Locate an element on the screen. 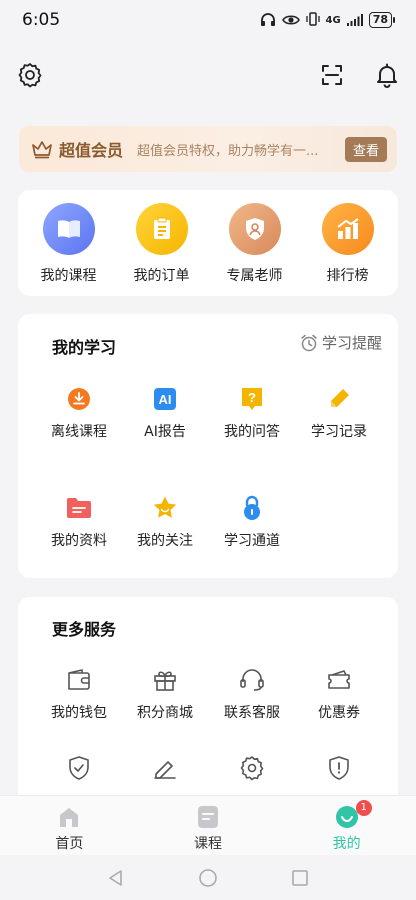 This screenshot has height=900, width=416. service-item-label: 我的钱包 is located at coordinates (79, 713).